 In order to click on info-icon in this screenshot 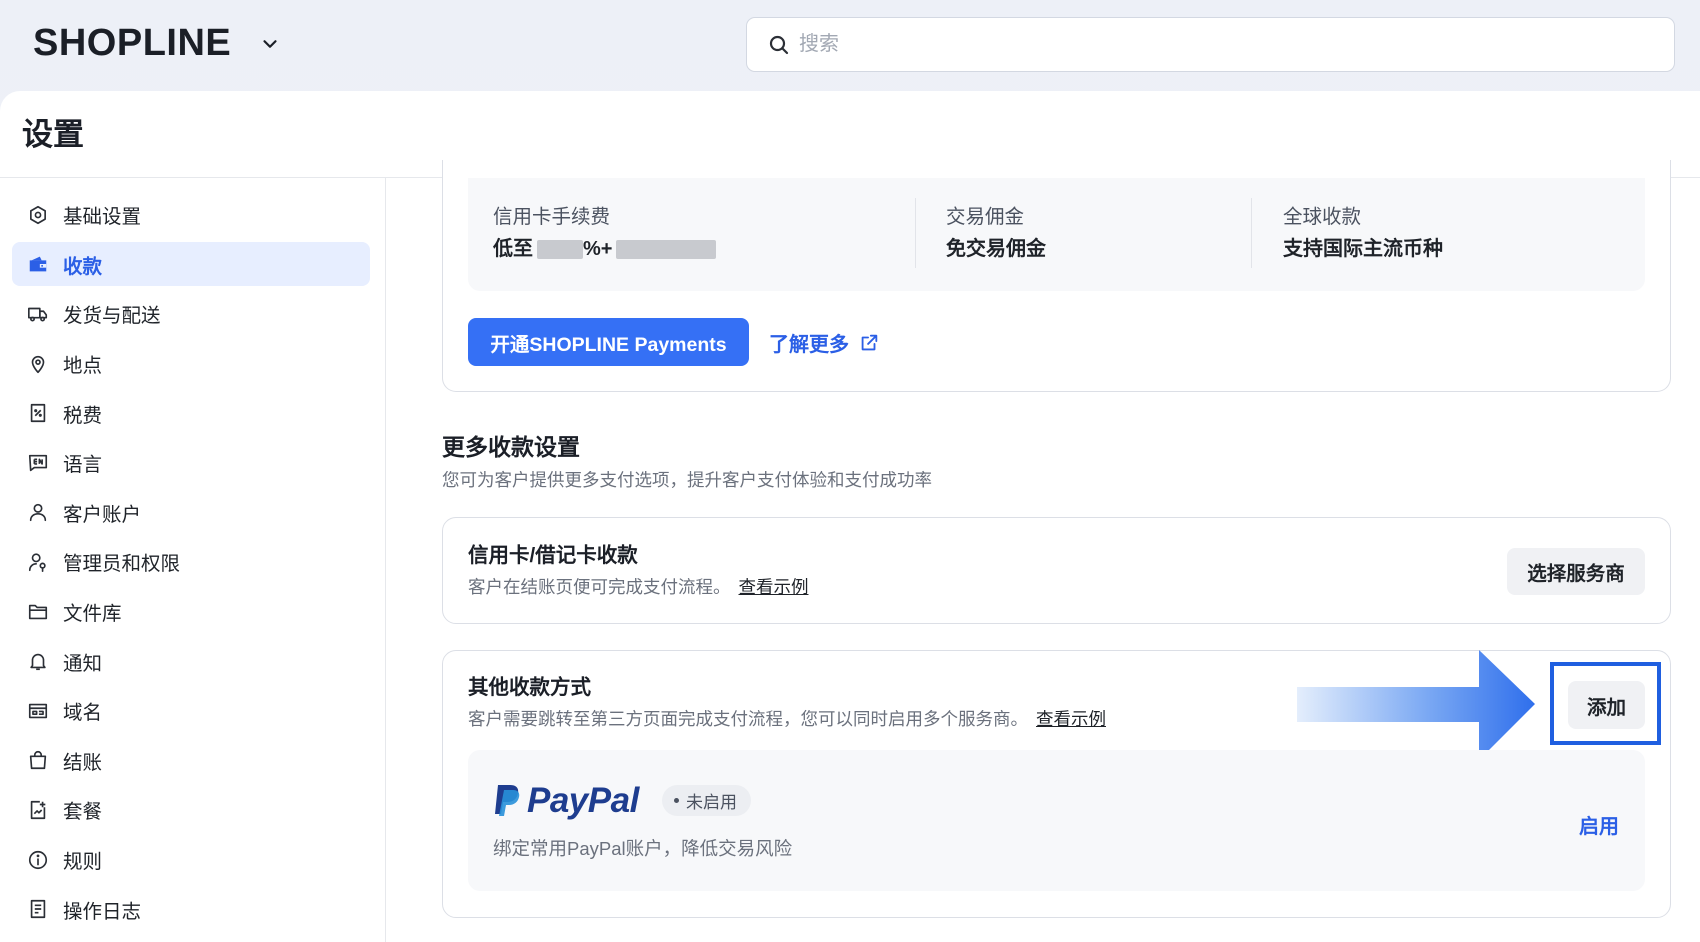, I will do `click(38, 860)`.